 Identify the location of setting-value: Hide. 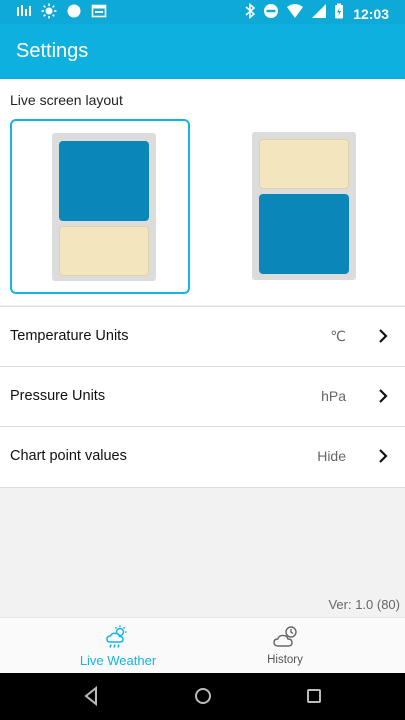
(331, 456).